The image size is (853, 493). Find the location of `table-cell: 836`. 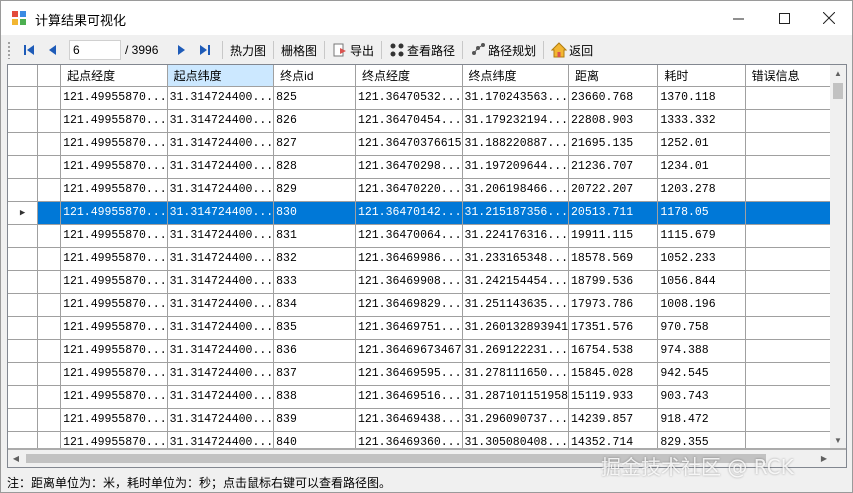

table-cell: 836 is located at coordinates (314, 351).